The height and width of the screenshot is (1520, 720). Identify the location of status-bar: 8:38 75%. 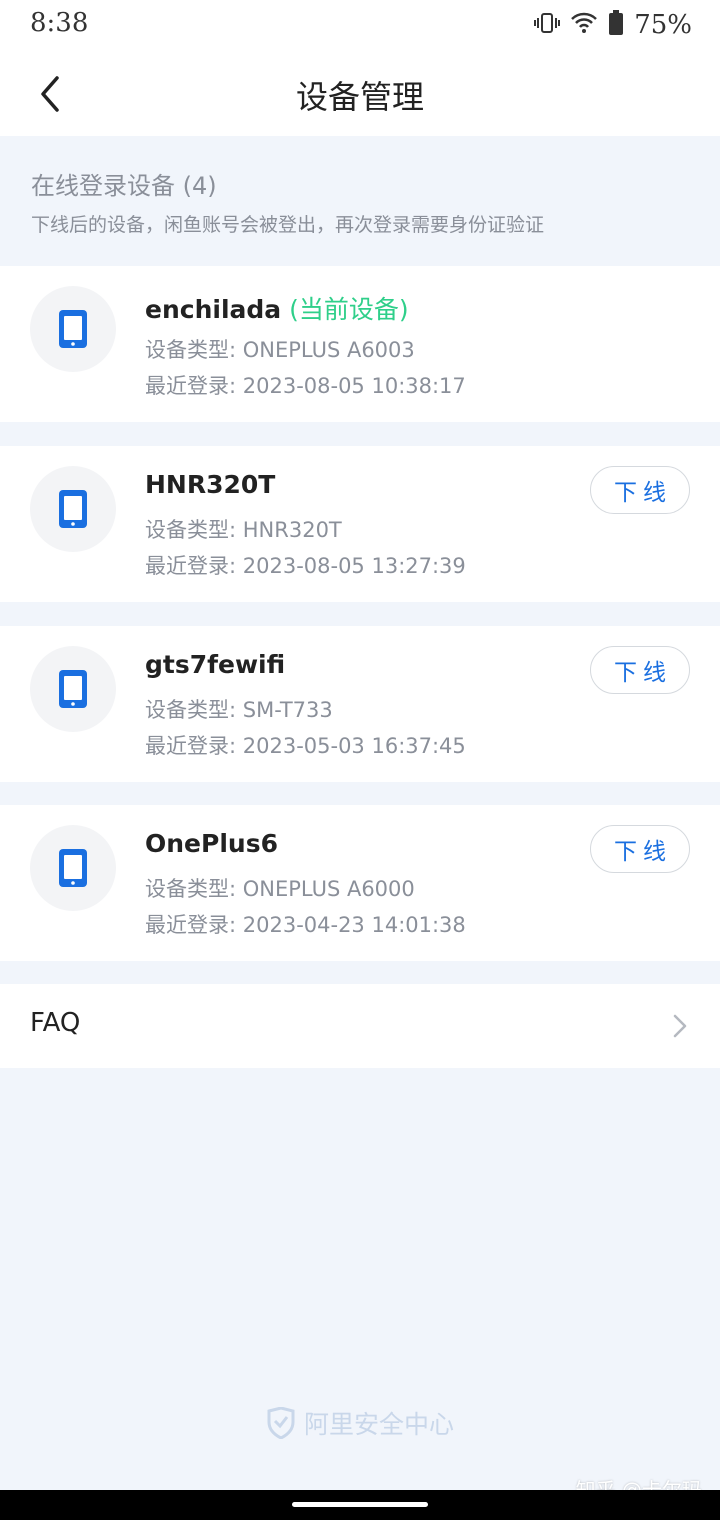
(360, 26).